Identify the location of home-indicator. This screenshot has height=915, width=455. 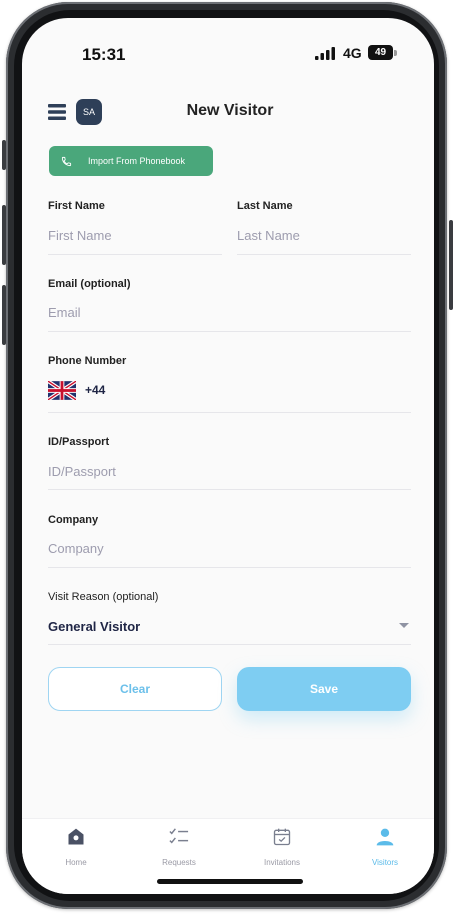
(230, 881).